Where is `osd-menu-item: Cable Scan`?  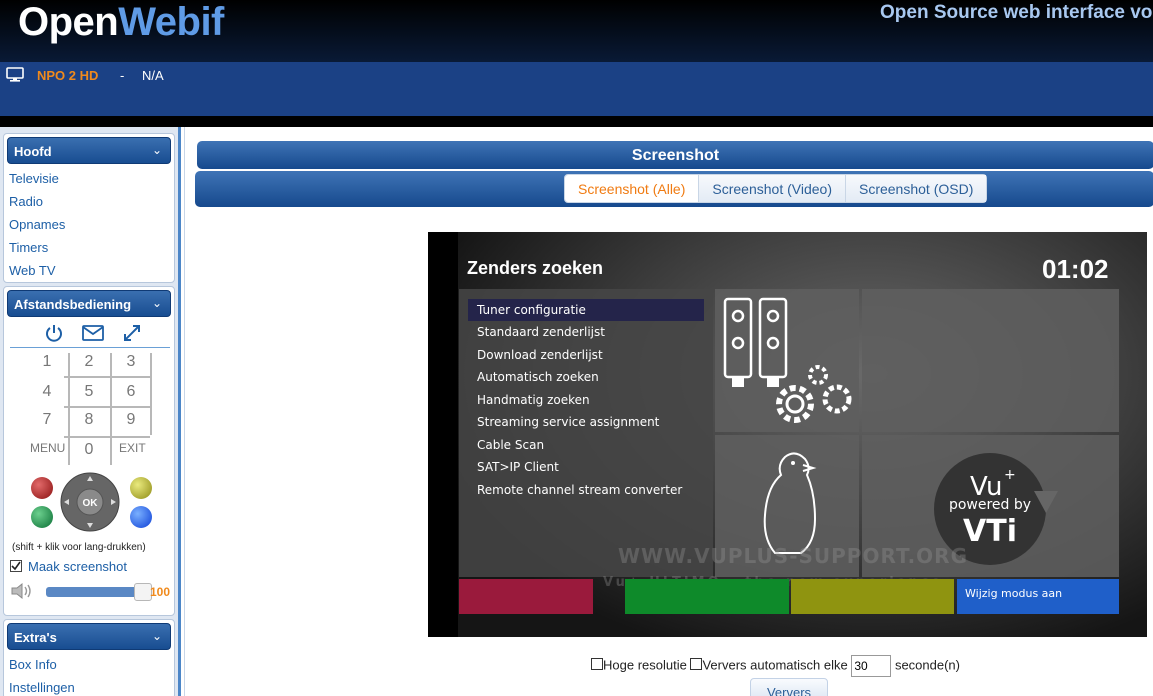
osd-menu-item: Cable Scan is located at coordinates (511, 445).